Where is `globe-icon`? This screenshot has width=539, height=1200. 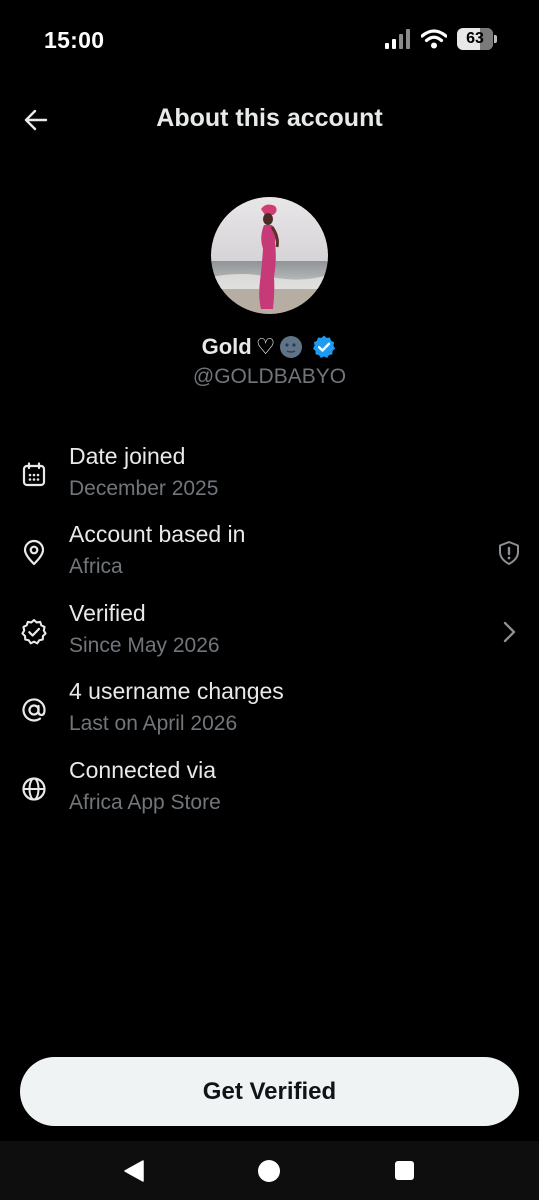
globe-icon is located at coordinates (34, 789).